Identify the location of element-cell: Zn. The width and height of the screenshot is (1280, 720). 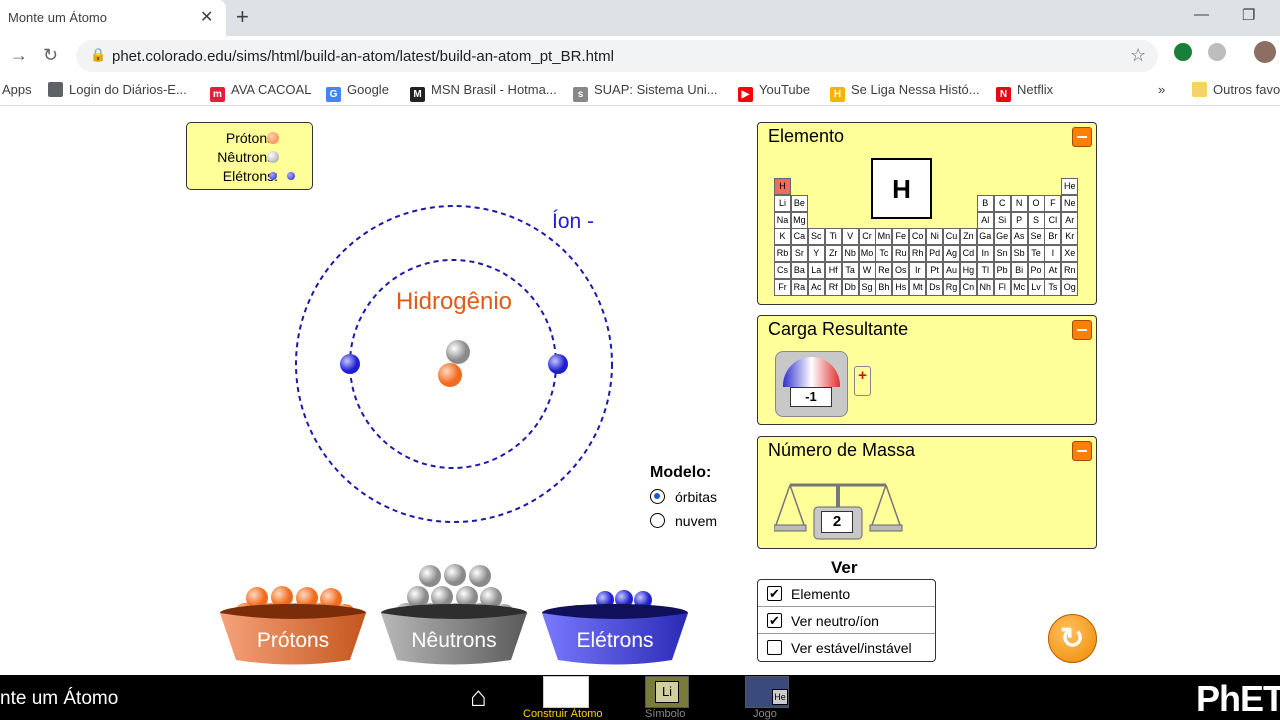
(968, 237).